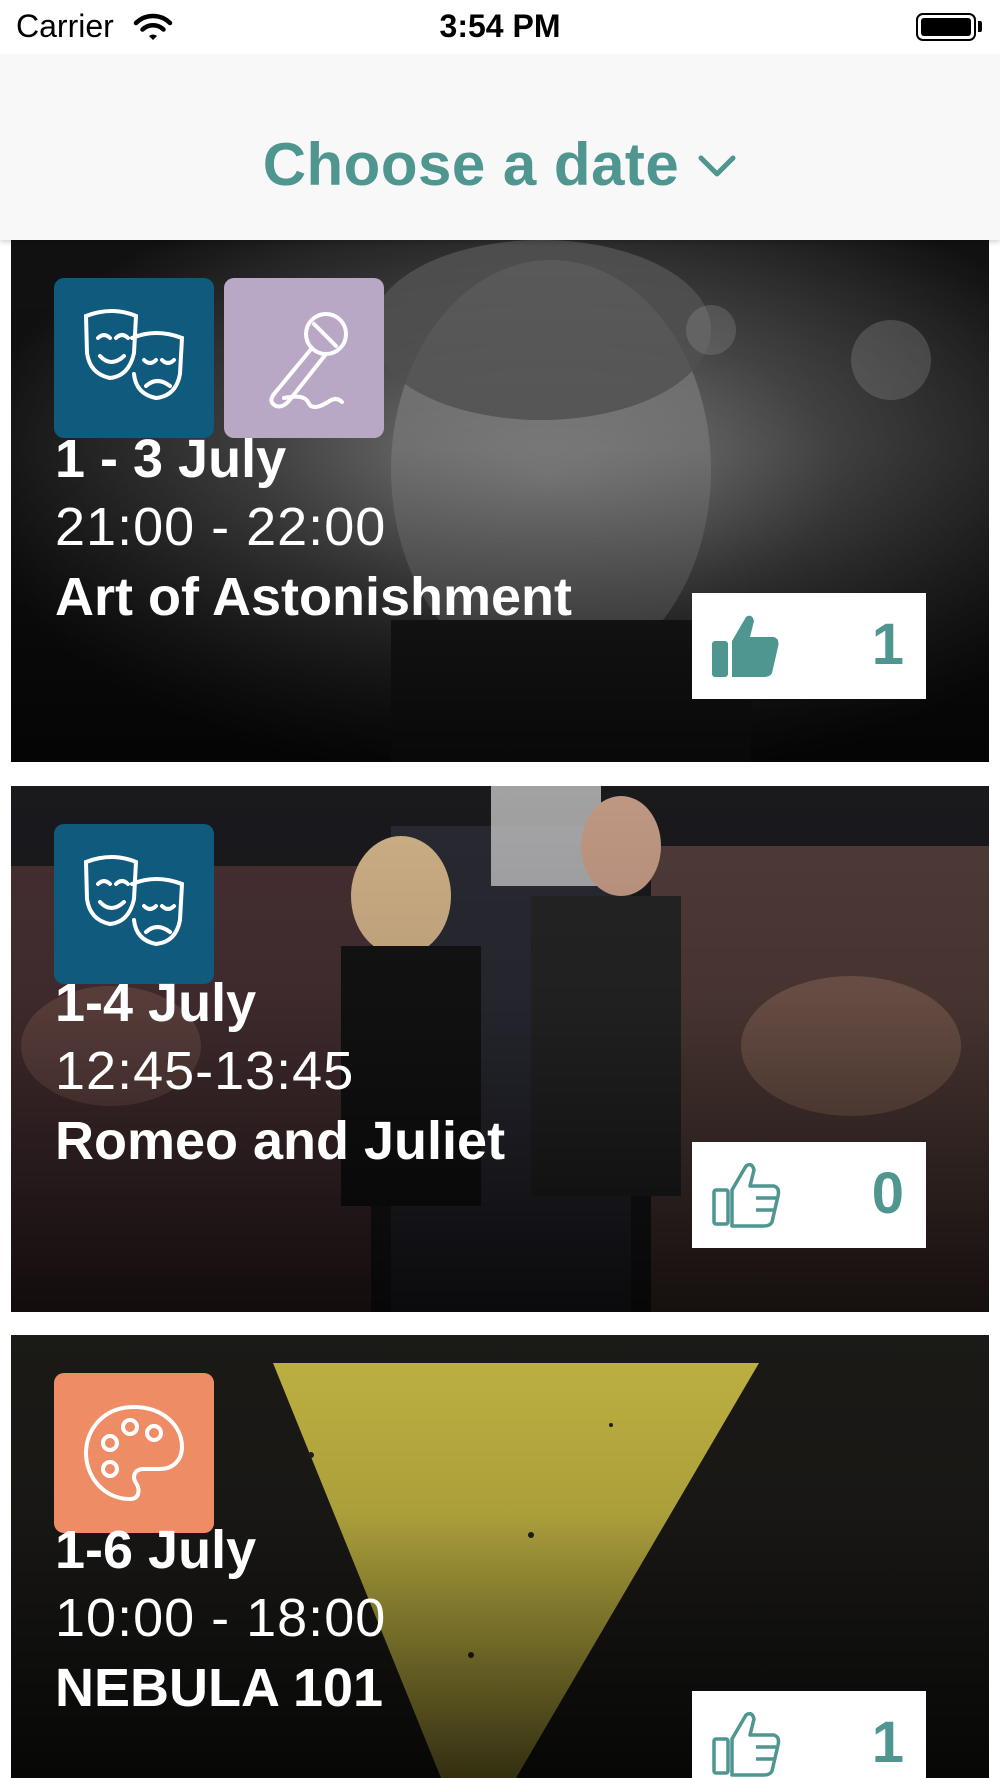 The height and width of the screenshot is (1778, 1000). Describe the element at coordinates (205, 1071) in the screenshot. I see `event-time: 12:45-13:45` at that location.